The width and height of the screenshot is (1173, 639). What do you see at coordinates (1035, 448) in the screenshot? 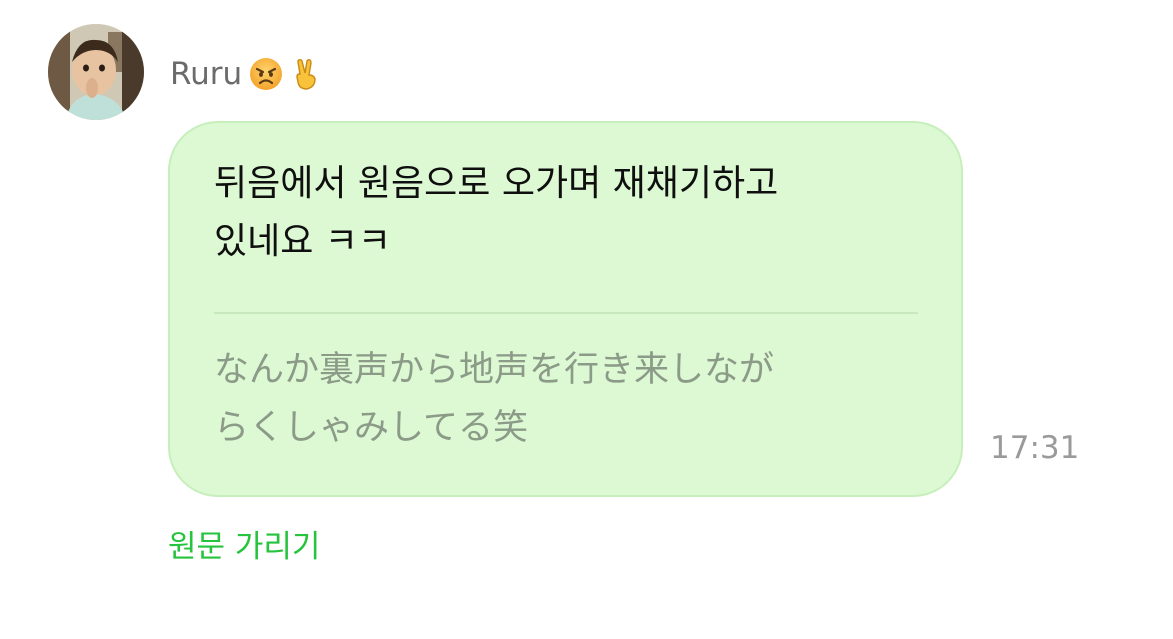
I see `message-timestamp: 17:31` at bounding box center [1035, 448].